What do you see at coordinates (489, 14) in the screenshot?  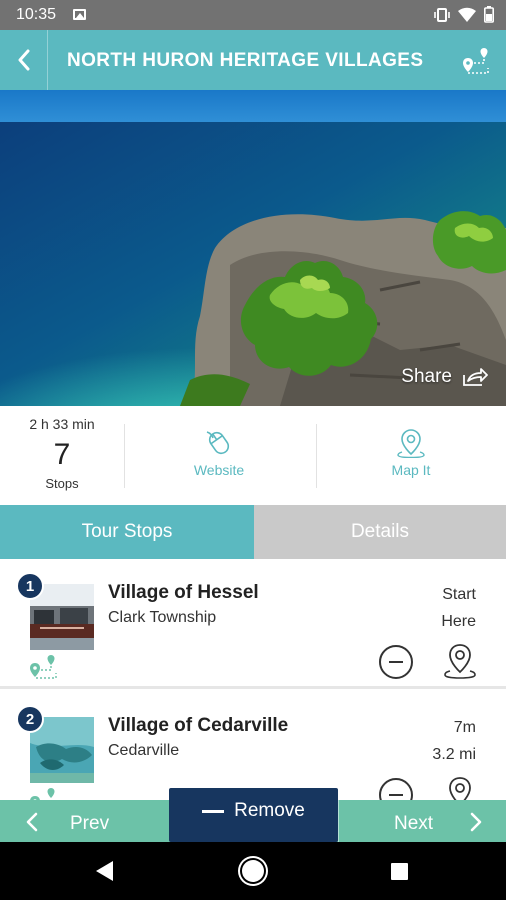 I see `battery-icon` at bounding box center [489, 14].